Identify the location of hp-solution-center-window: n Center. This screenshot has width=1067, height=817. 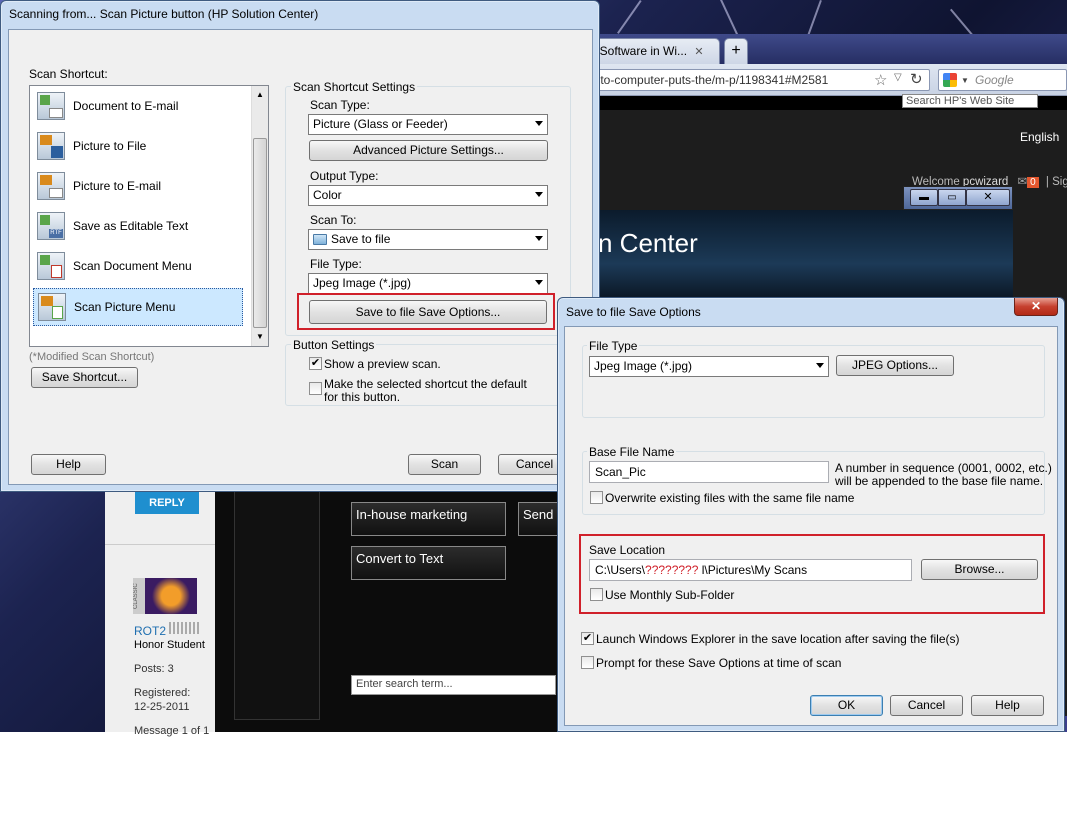
(805, 255).